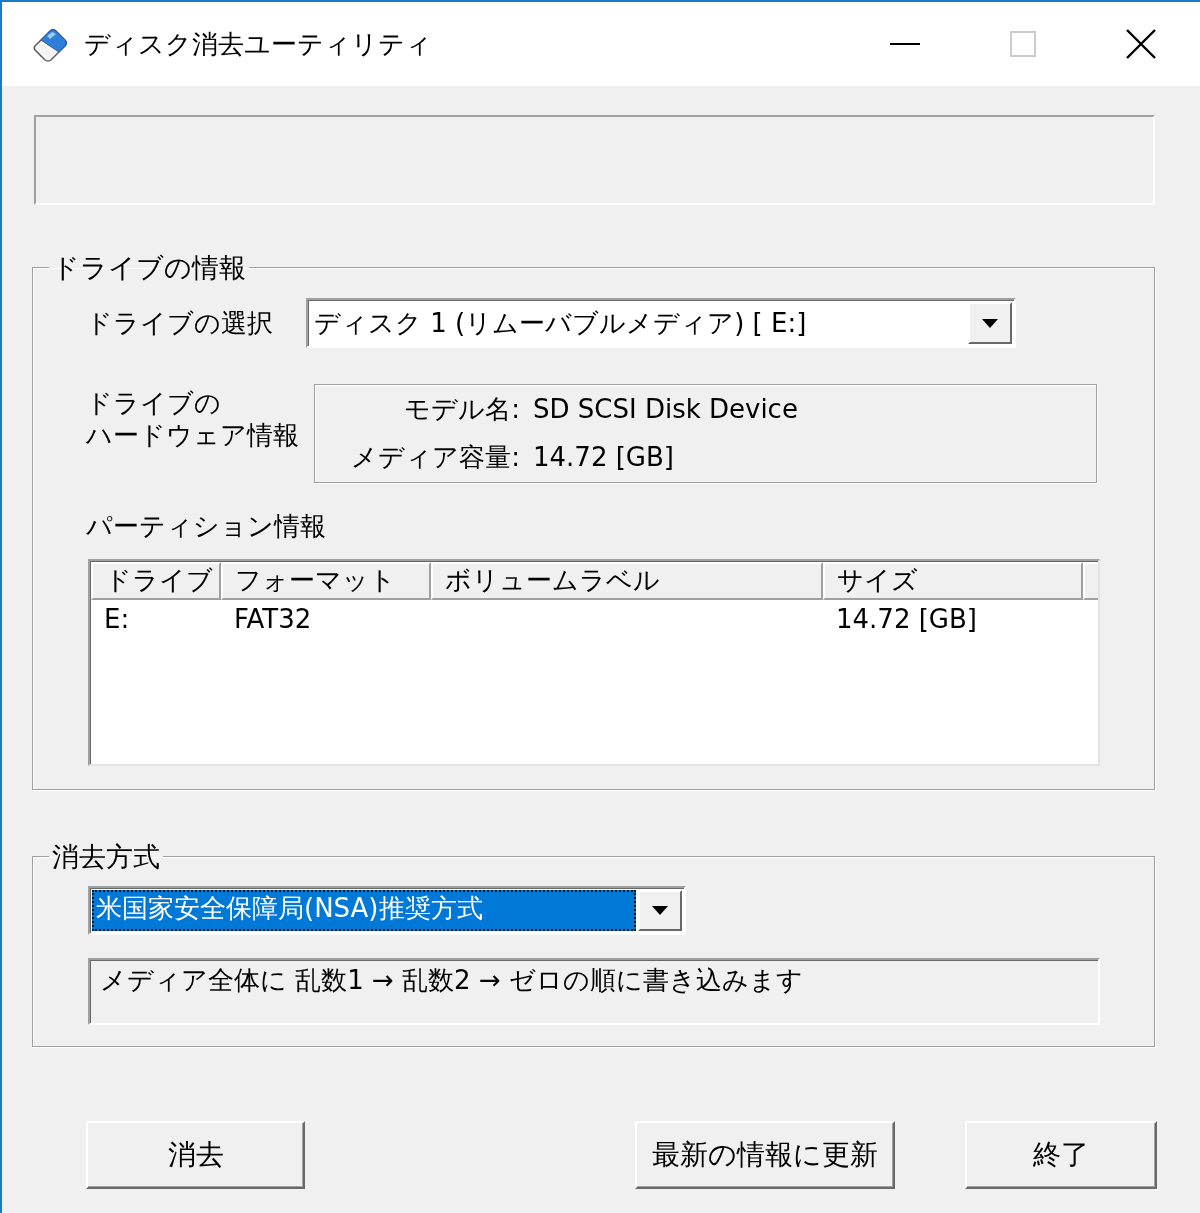 This screenshot has width=1200, height=1213. What do you see at coordinates (156, 581) in the screenshot?
I see `column-header: ドライブ` at bounding box center [156, 581].